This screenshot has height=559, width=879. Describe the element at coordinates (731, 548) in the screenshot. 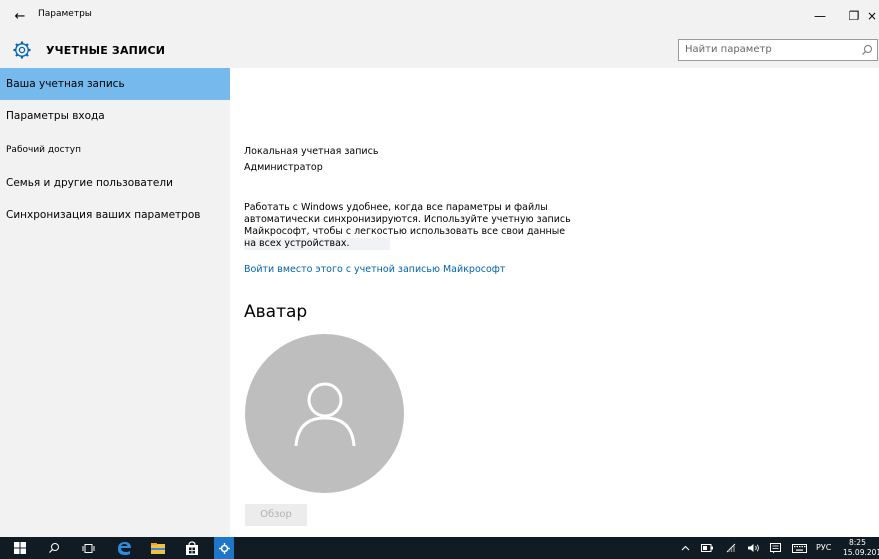

I see `network-icon` at that location.